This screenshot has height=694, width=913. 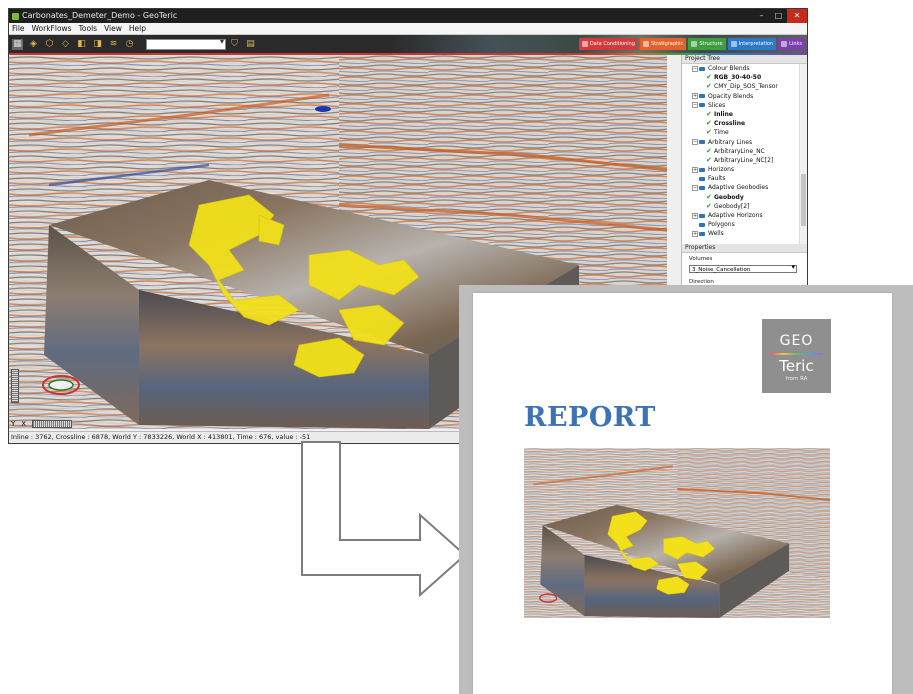 What do you see at coordinates (744, 233) in the screenshot?
I see `tree-item: + Wells` at bounding box center [744, 233].